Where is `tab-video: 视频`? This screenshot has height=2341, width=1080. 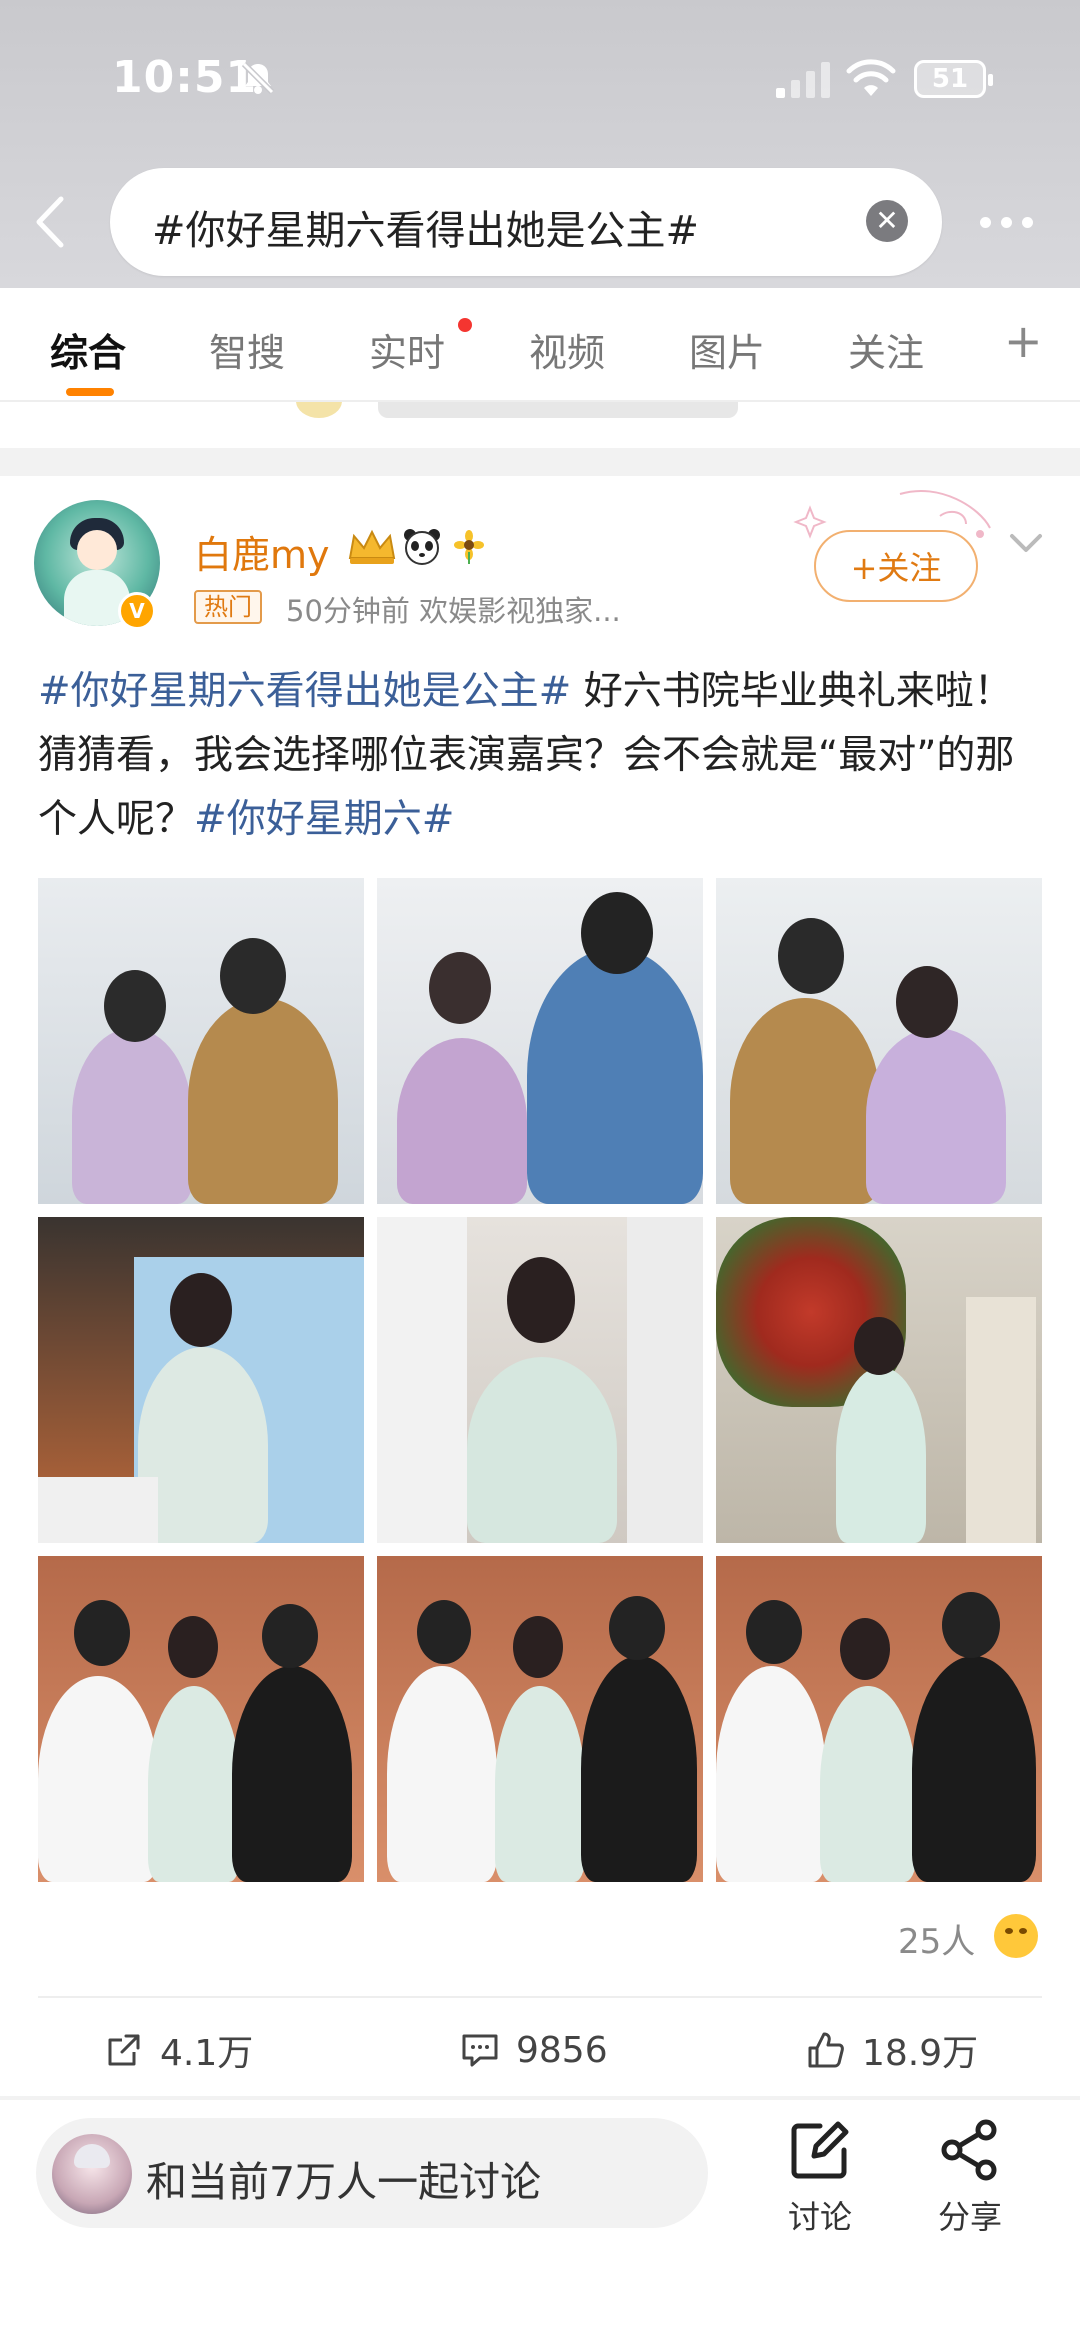 tab-video: 视频 is located at coordinates (567, 349).